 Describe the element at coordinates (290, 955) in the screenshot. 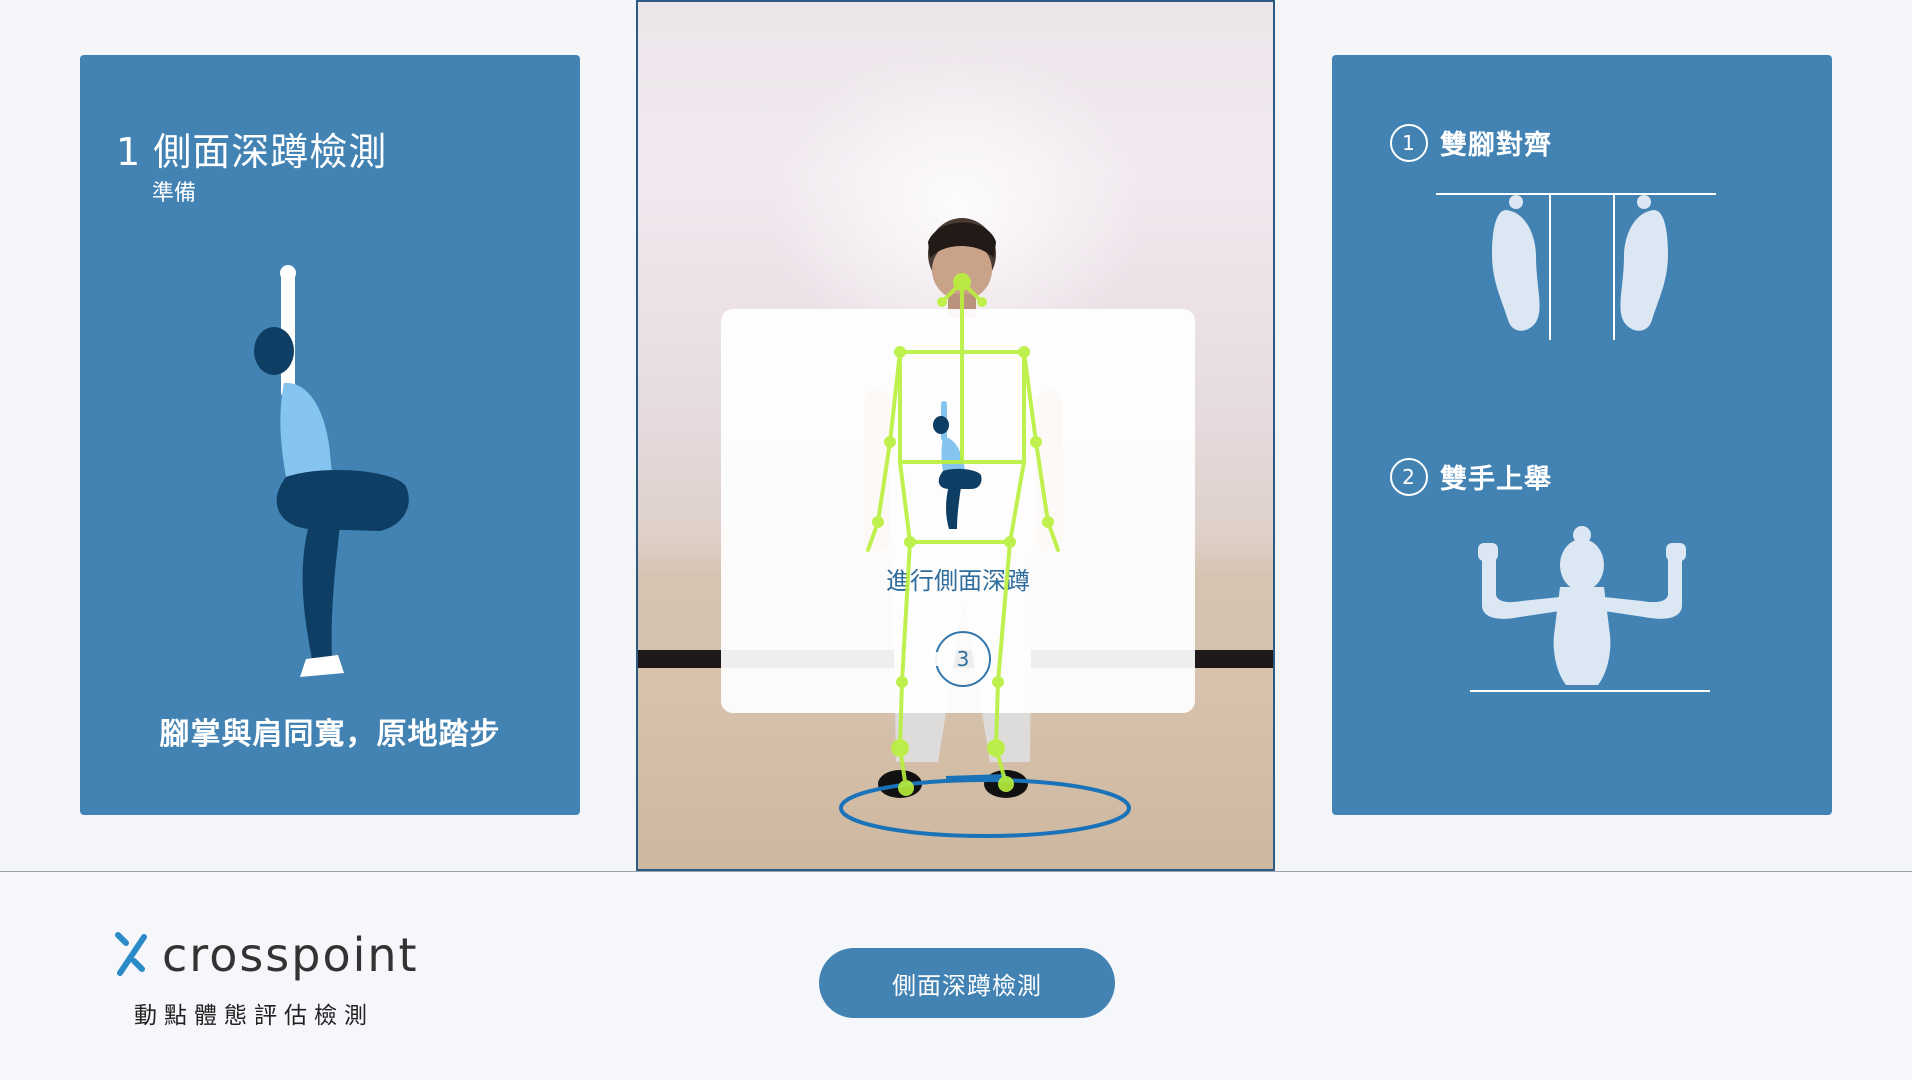

I see `logo-text: crosspoint` at that location.